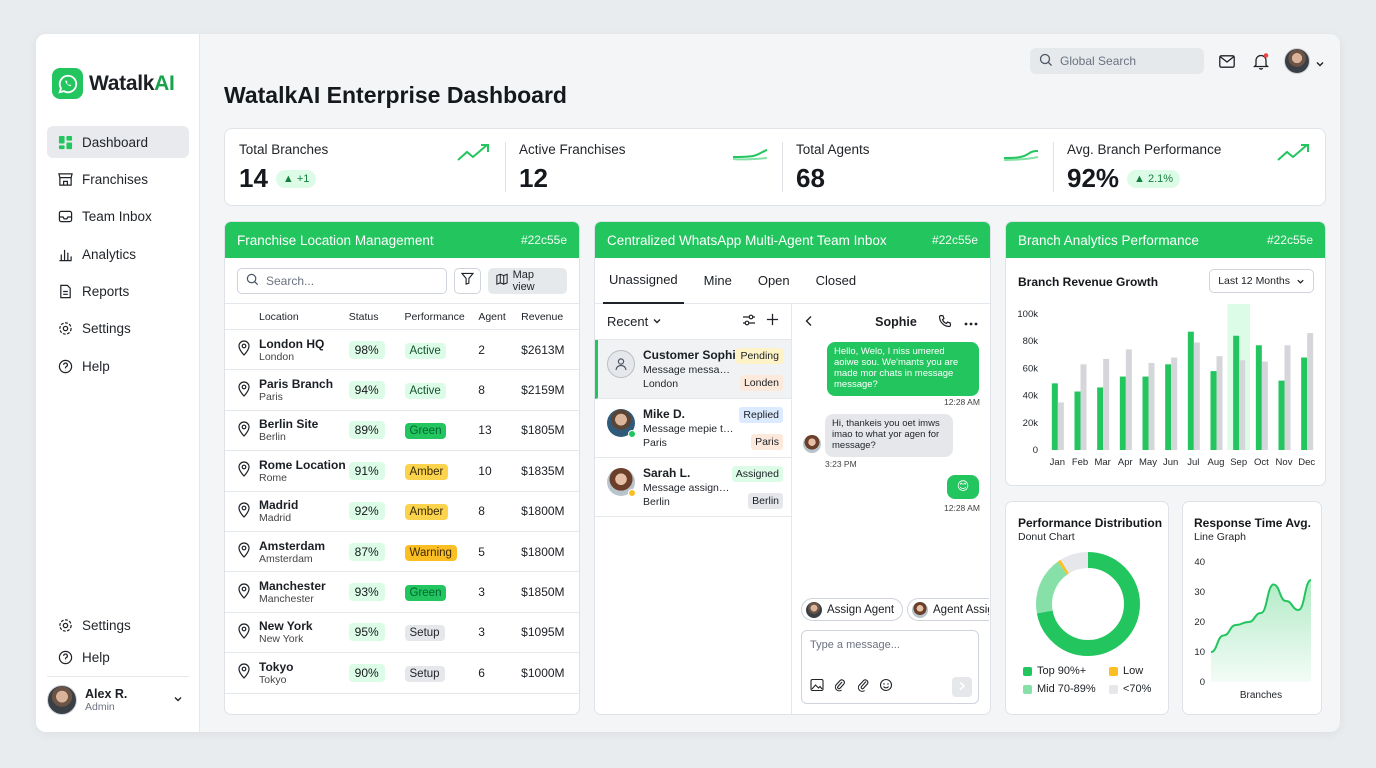 This screenshot has height=768, width=1376. What do you see at coordinates (442, 317) in the screenshot?
I see `column-header: Performance` at bounding box center [442, 317].